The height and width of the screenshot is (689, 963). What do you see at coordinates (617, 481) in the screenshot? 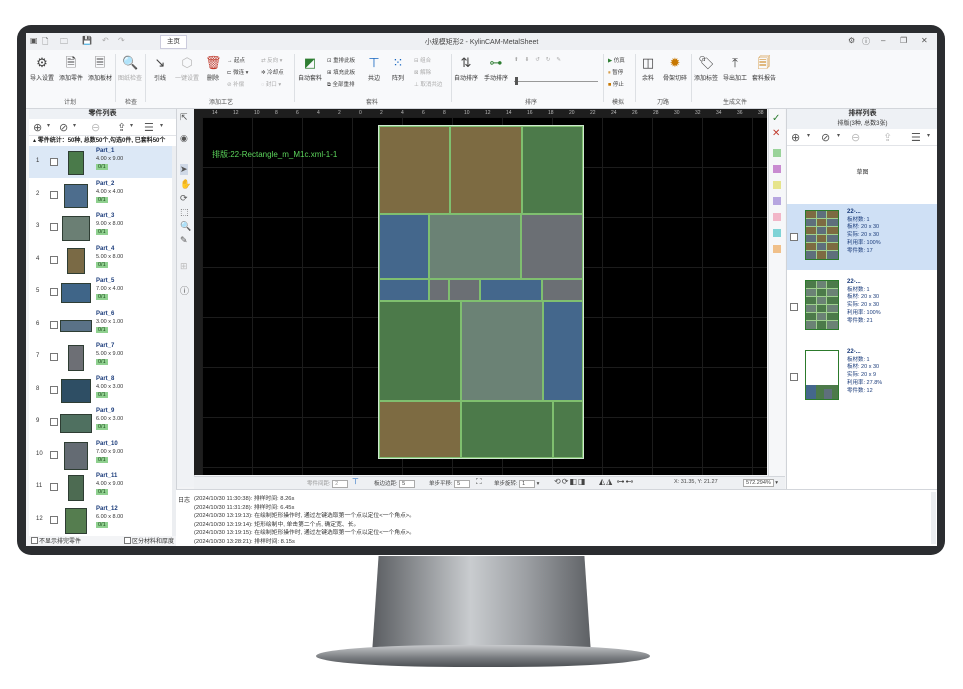
I see `align-icons: ◭◮ ⊶⊷` at bounding box center [617, 481].